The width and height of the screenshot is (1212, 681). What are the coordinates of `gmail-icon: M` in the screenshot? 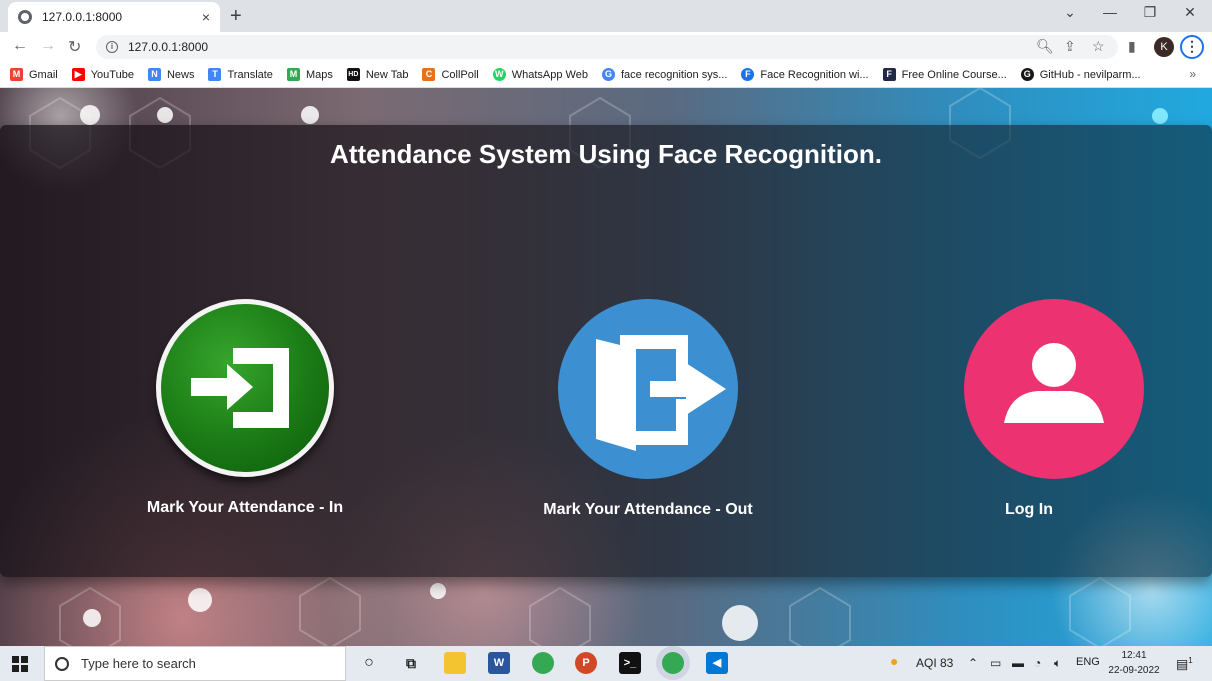 It's located at (16, 74).